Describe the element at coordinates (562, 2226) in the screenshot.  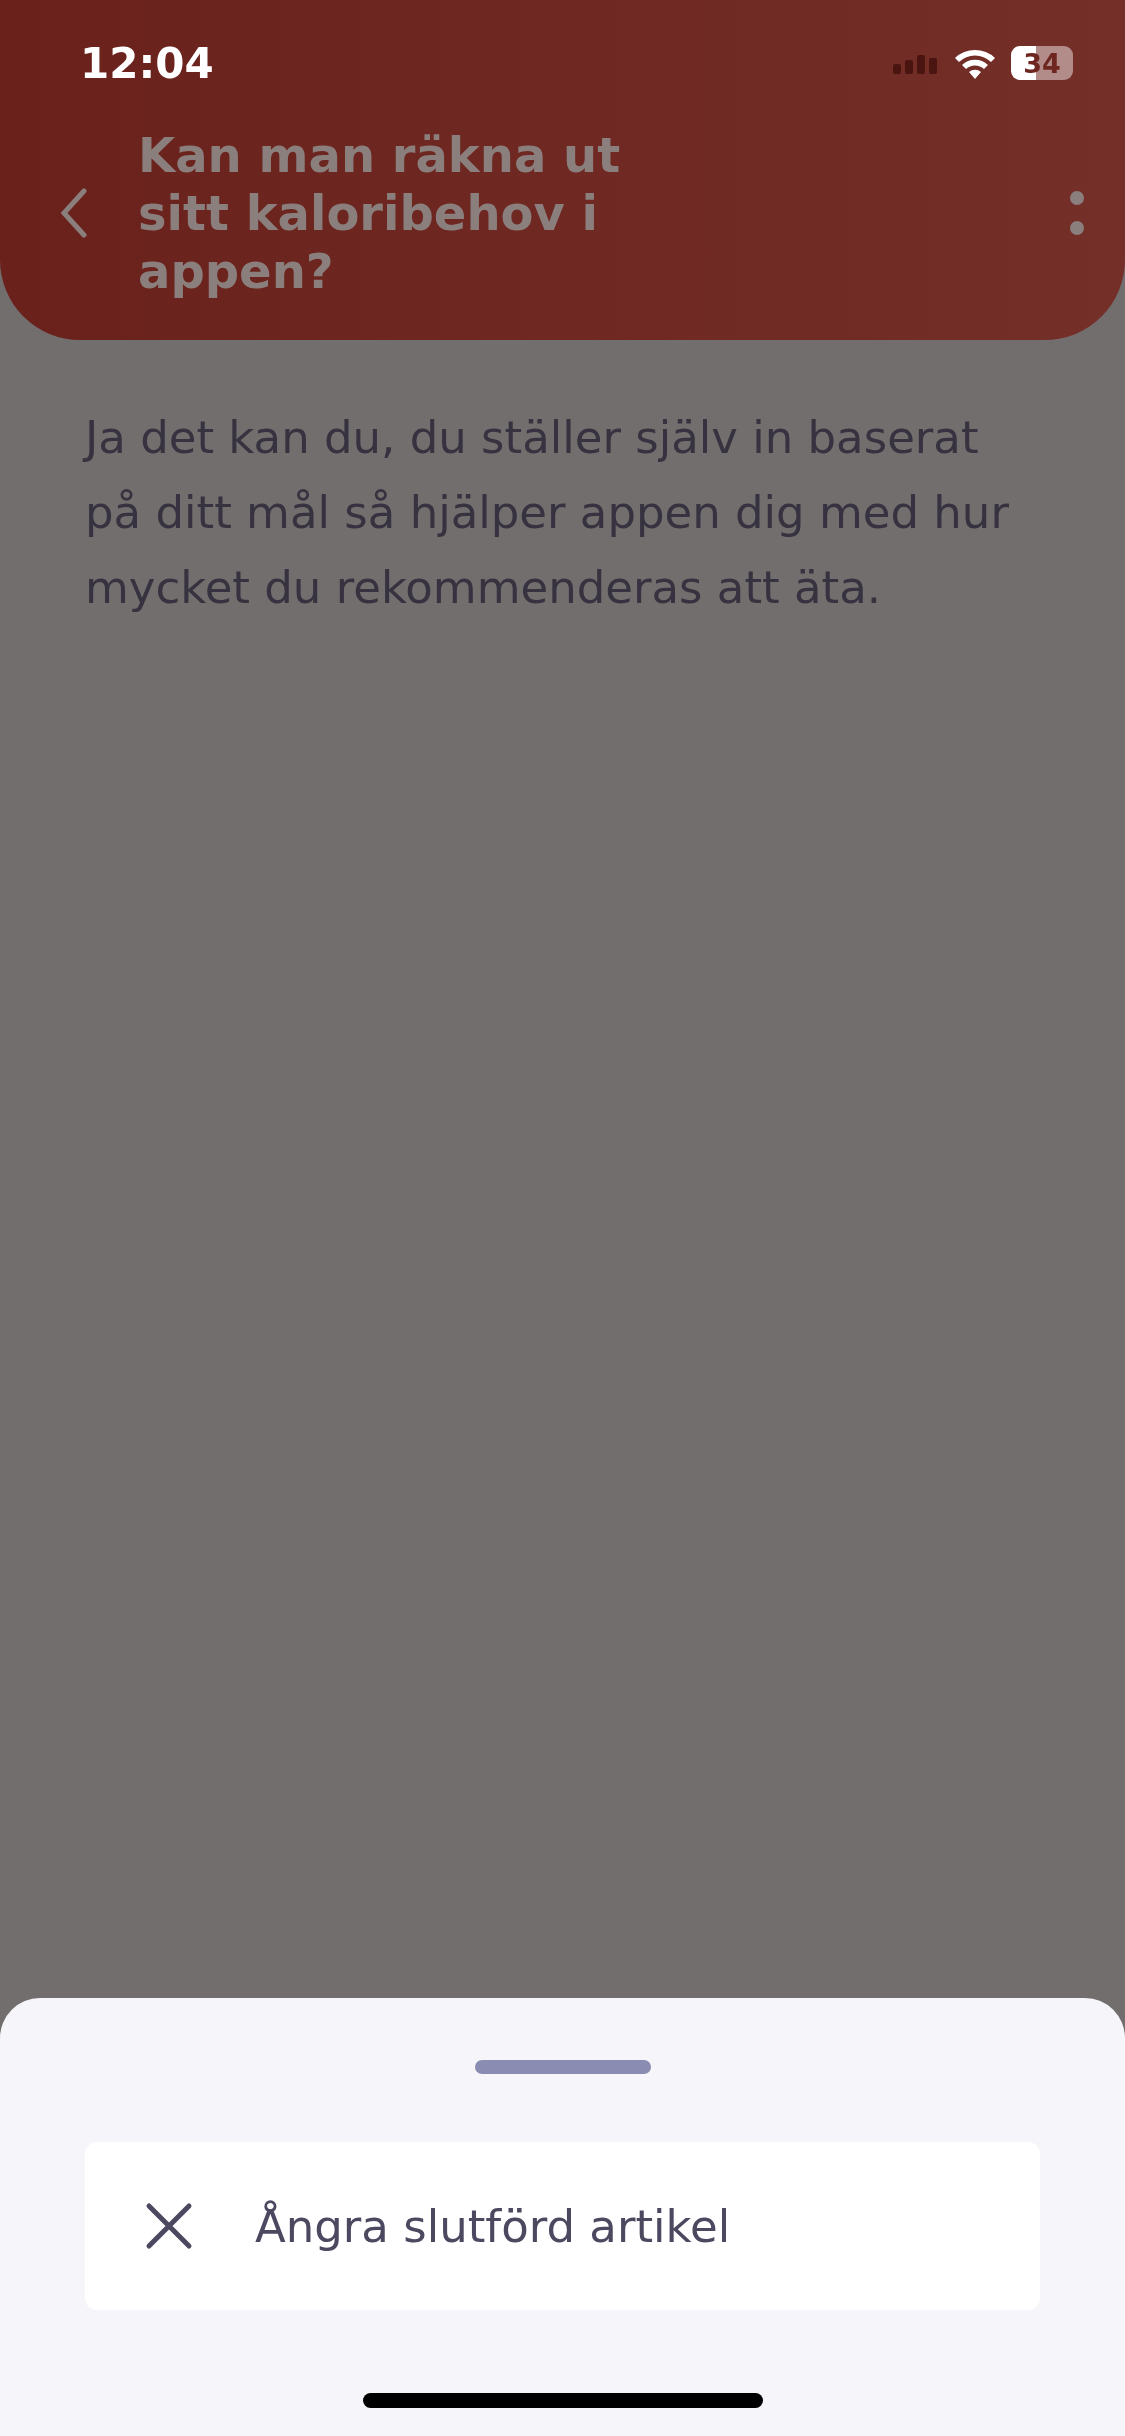
I see `undo-button: Ångra slutförd artikel` at that location.